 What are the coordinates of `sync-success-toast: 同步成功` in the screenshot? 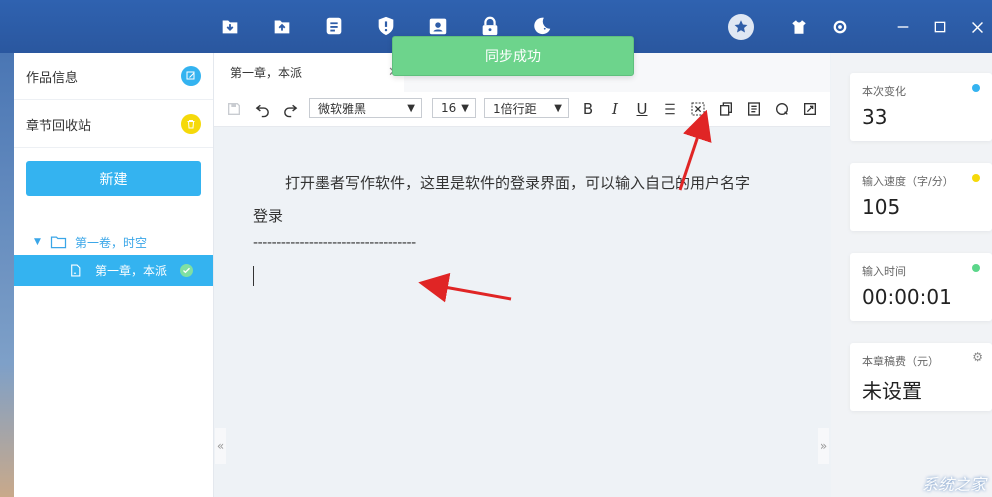 It's located at (513, 56).